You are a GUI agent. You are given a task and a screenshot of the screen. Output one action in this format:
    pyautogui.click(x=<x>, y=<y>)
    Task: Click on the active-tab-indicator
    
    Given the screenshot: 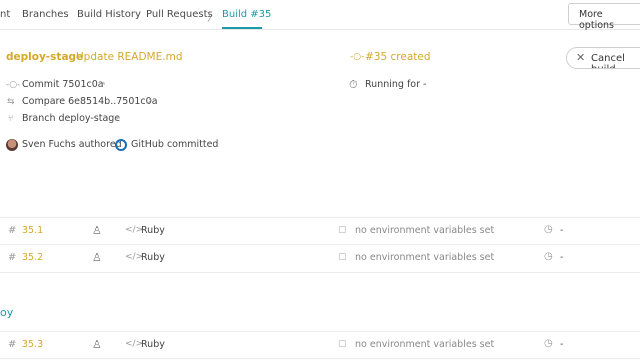 What is the action you would take?
    pyautogui.click(x=242, y=28)
    